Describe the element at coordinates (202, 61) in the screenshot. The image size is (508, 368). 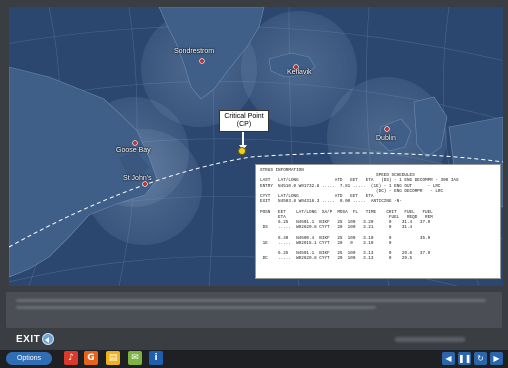
I see `city-marker-sondrestrom` at that location.